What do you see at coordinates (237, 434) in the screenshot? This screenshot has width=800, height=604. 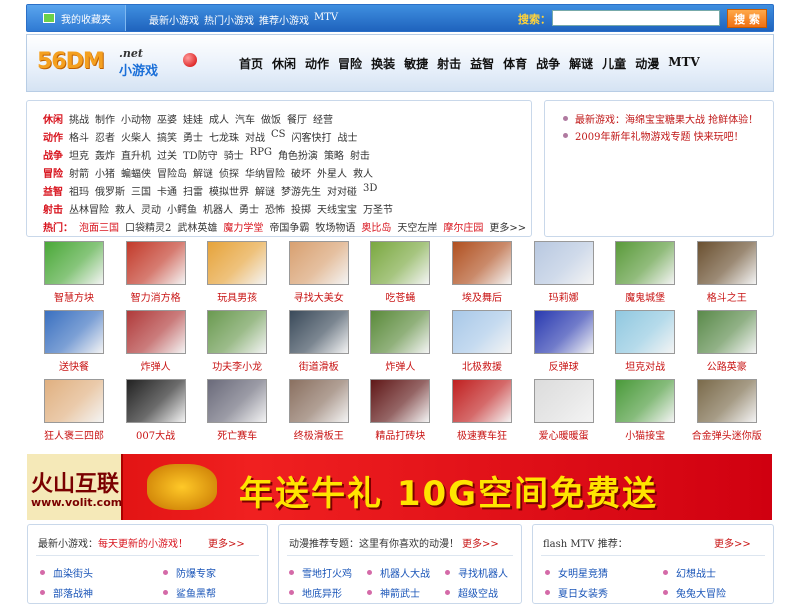 I see `game-name: 死亡赛车` at bounding box center [237, 434].